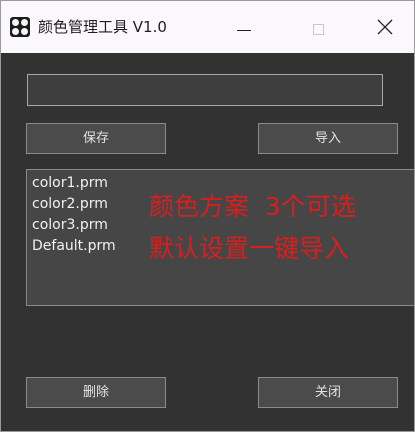 This screenshot has height=432, width=415. I want to click on maximize-button, so click(318, 27).